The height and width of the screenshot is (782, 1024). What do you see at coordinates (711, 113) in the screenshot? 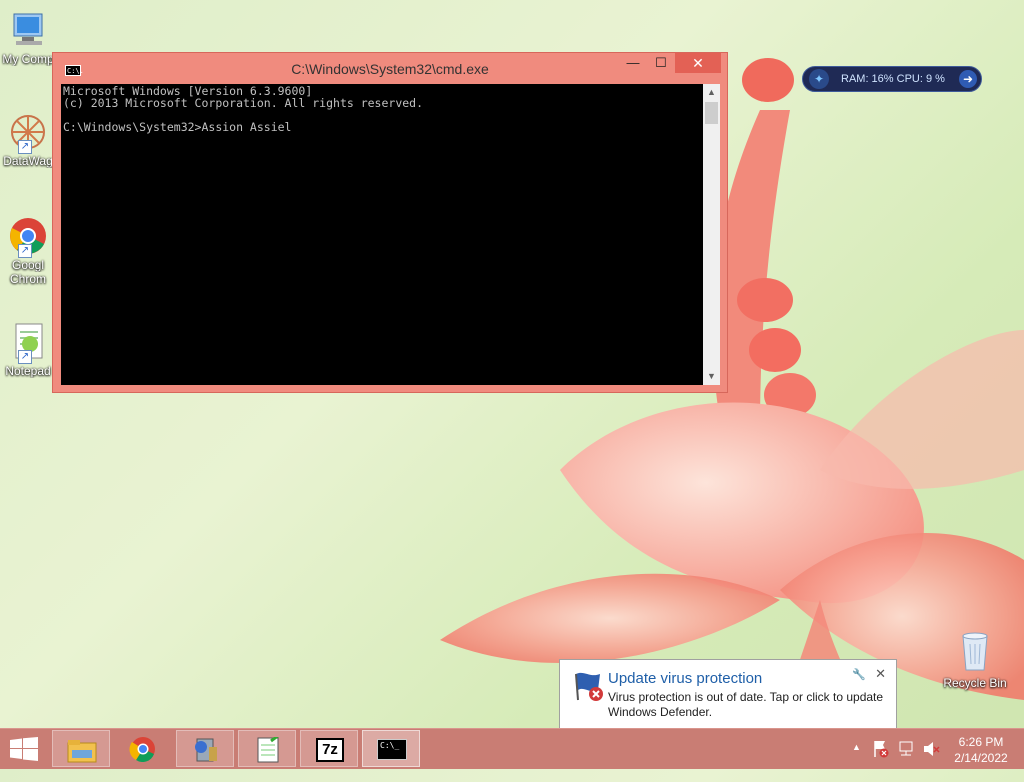
I see `scroll-thumb` at bounding box center [711, 113].